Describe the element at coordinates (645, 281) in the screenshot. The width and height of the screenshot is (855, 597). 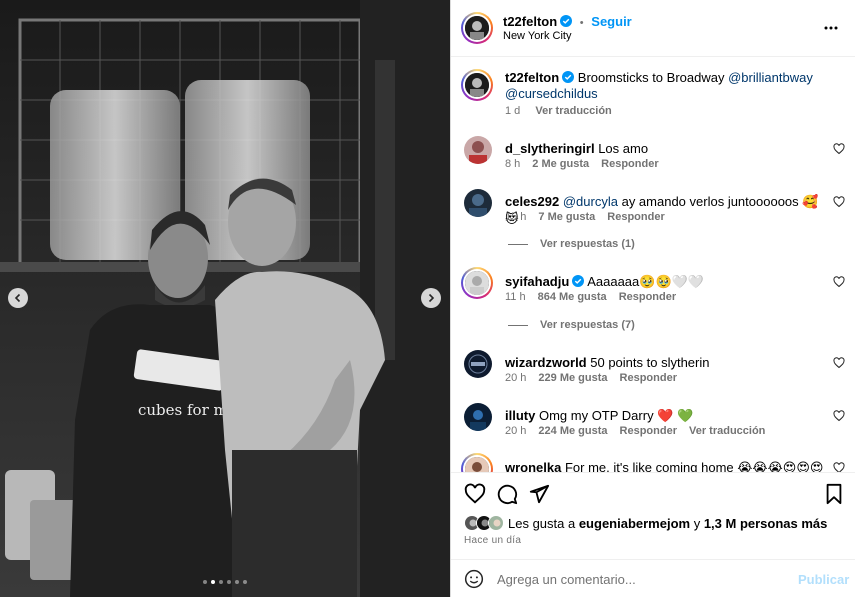
I see `comment-text: Aaaaaaa🥹🥹🤍🤍` at that location.